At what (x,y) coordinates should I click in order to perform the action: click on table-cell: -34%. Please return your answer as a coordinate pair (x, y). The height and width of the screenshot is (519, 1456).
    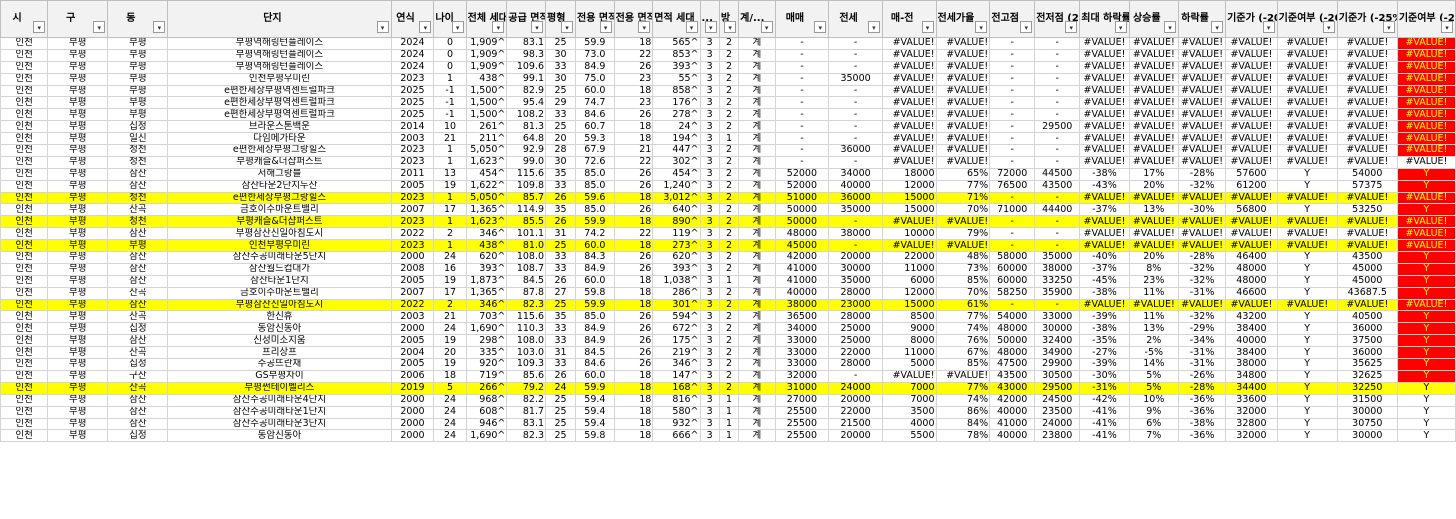
    Looking at the image, I should click on (1202, 341).